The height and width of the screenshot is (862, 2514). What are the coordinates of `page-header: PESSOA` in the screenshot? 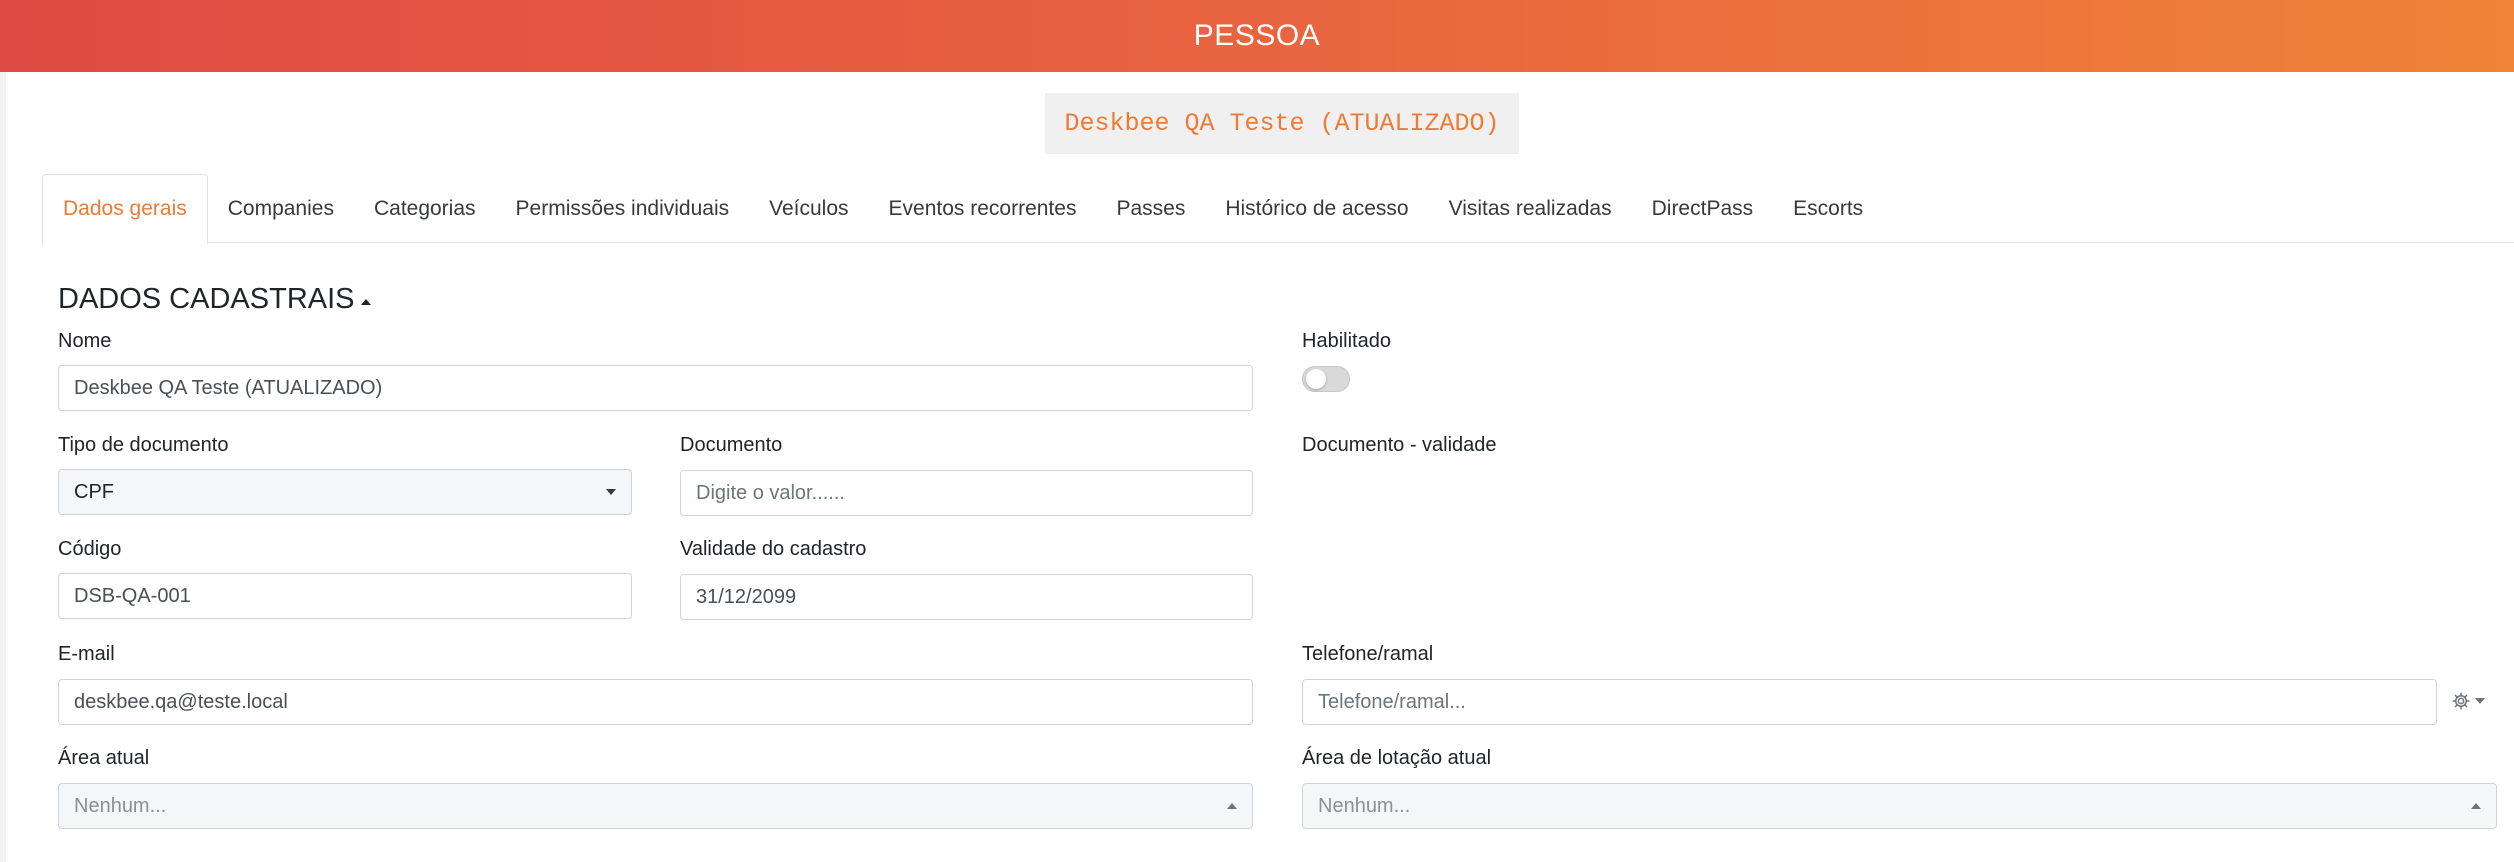 It's located at (1257, 36).